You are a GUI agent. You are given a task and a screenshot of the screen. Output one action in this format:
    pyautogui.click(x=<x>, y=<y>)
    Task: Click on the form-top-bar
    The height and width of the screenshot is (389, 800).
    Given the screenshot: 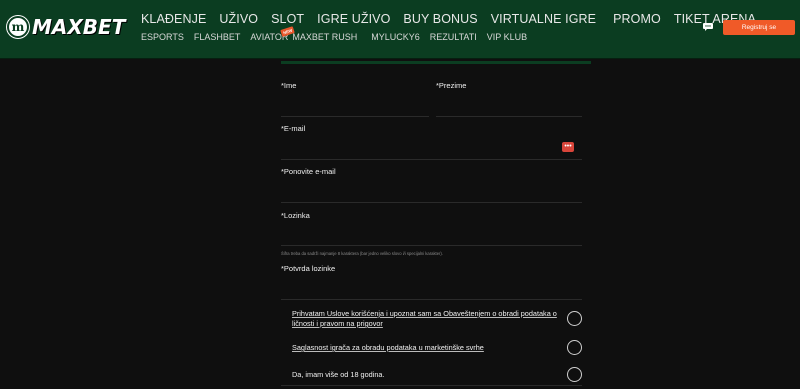 What is the action you would take?
    pyautogui.click(x=436, y=62)
    